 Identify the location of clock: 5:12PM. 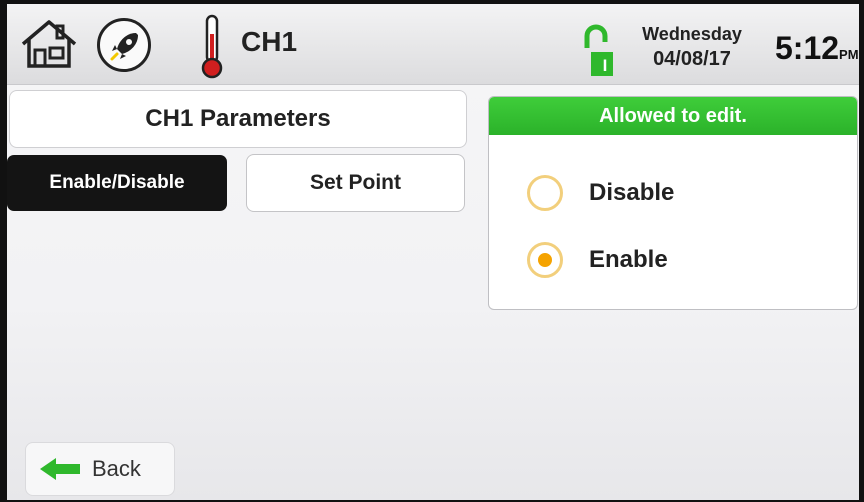
(817, 48).